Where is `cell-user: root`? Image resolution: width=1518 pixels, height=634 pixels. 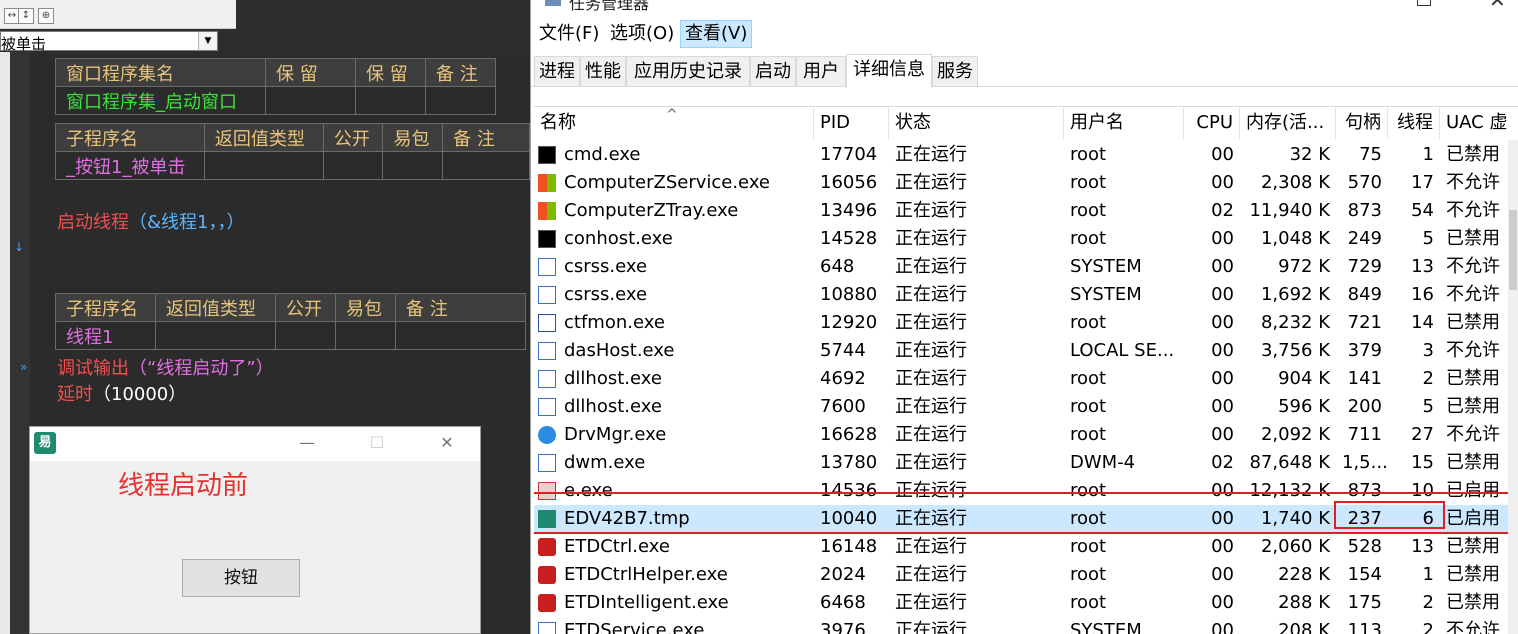 cell-user: root is located at coordinates (1088, 238).